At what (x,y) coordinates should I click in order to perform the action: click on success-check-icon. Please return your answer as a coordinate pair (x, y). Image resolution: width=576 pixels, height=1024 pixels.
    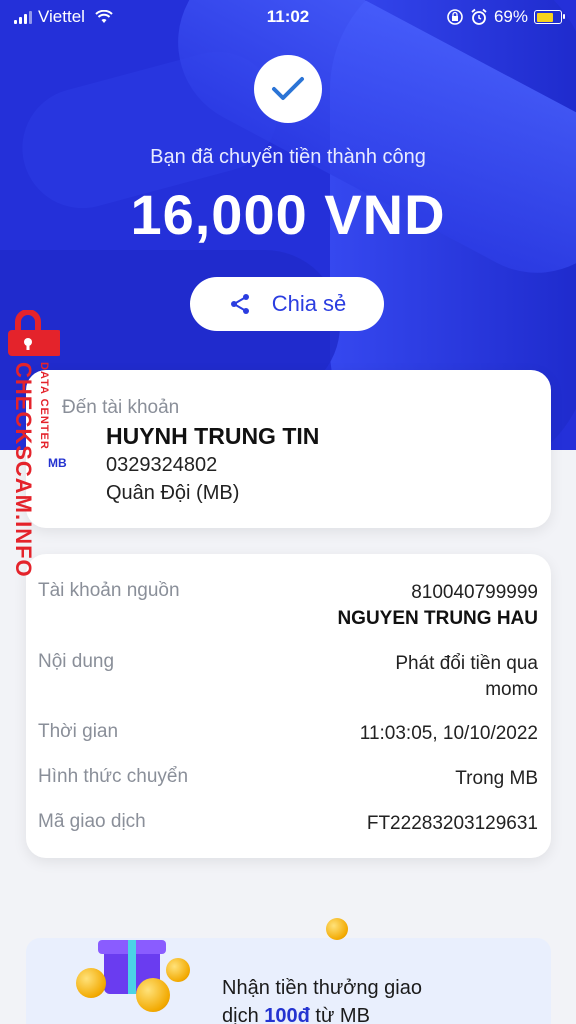
    Looking at the image, I should click on (288, 89).